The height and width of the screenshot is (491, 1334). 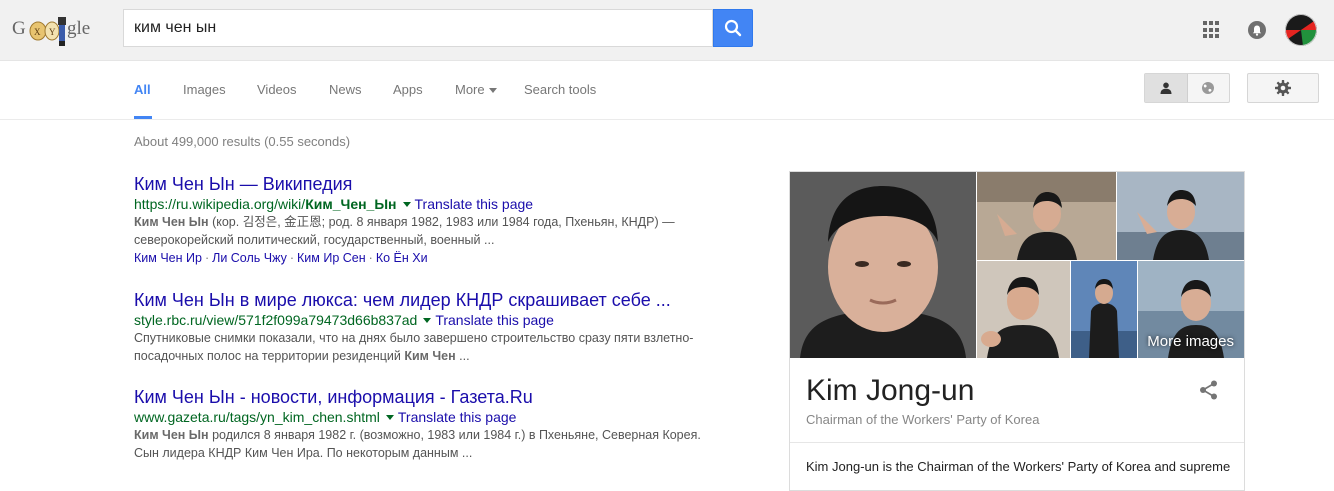 I want to click on chevron-down-icon, so click(x=492, y=91).